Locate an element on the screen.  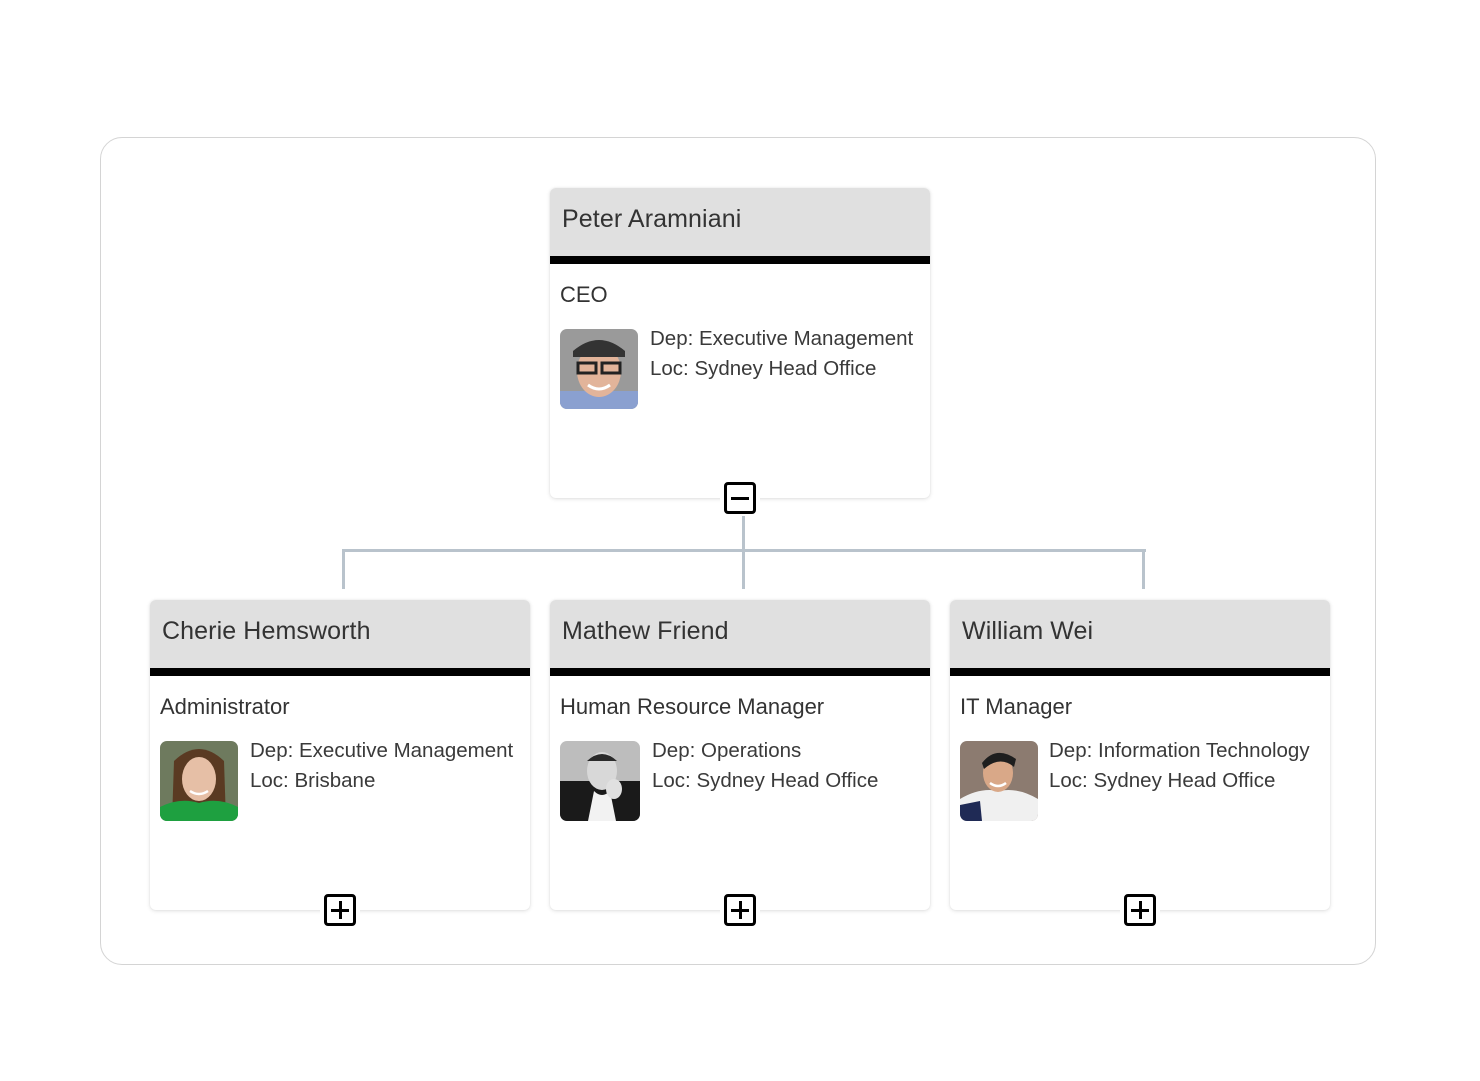
node-department: Dep: Operations is located at coordinates (727, 750).